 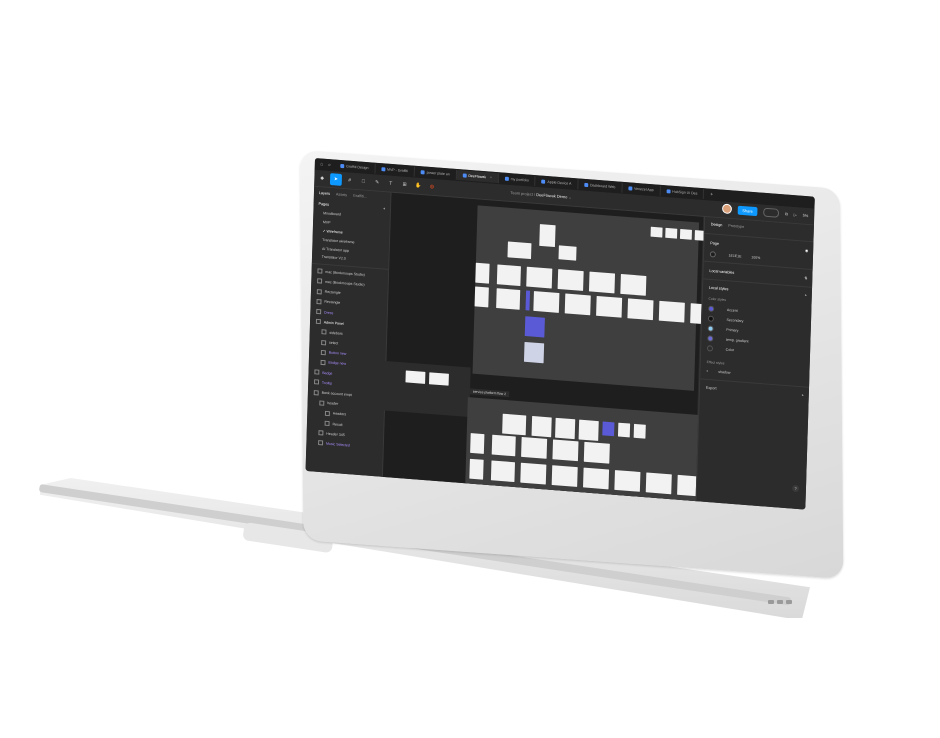 What do you see at coordinates (771, 212) in the screenshot?
I see `dev-mode-toggle` at bounding box center [771, 212].